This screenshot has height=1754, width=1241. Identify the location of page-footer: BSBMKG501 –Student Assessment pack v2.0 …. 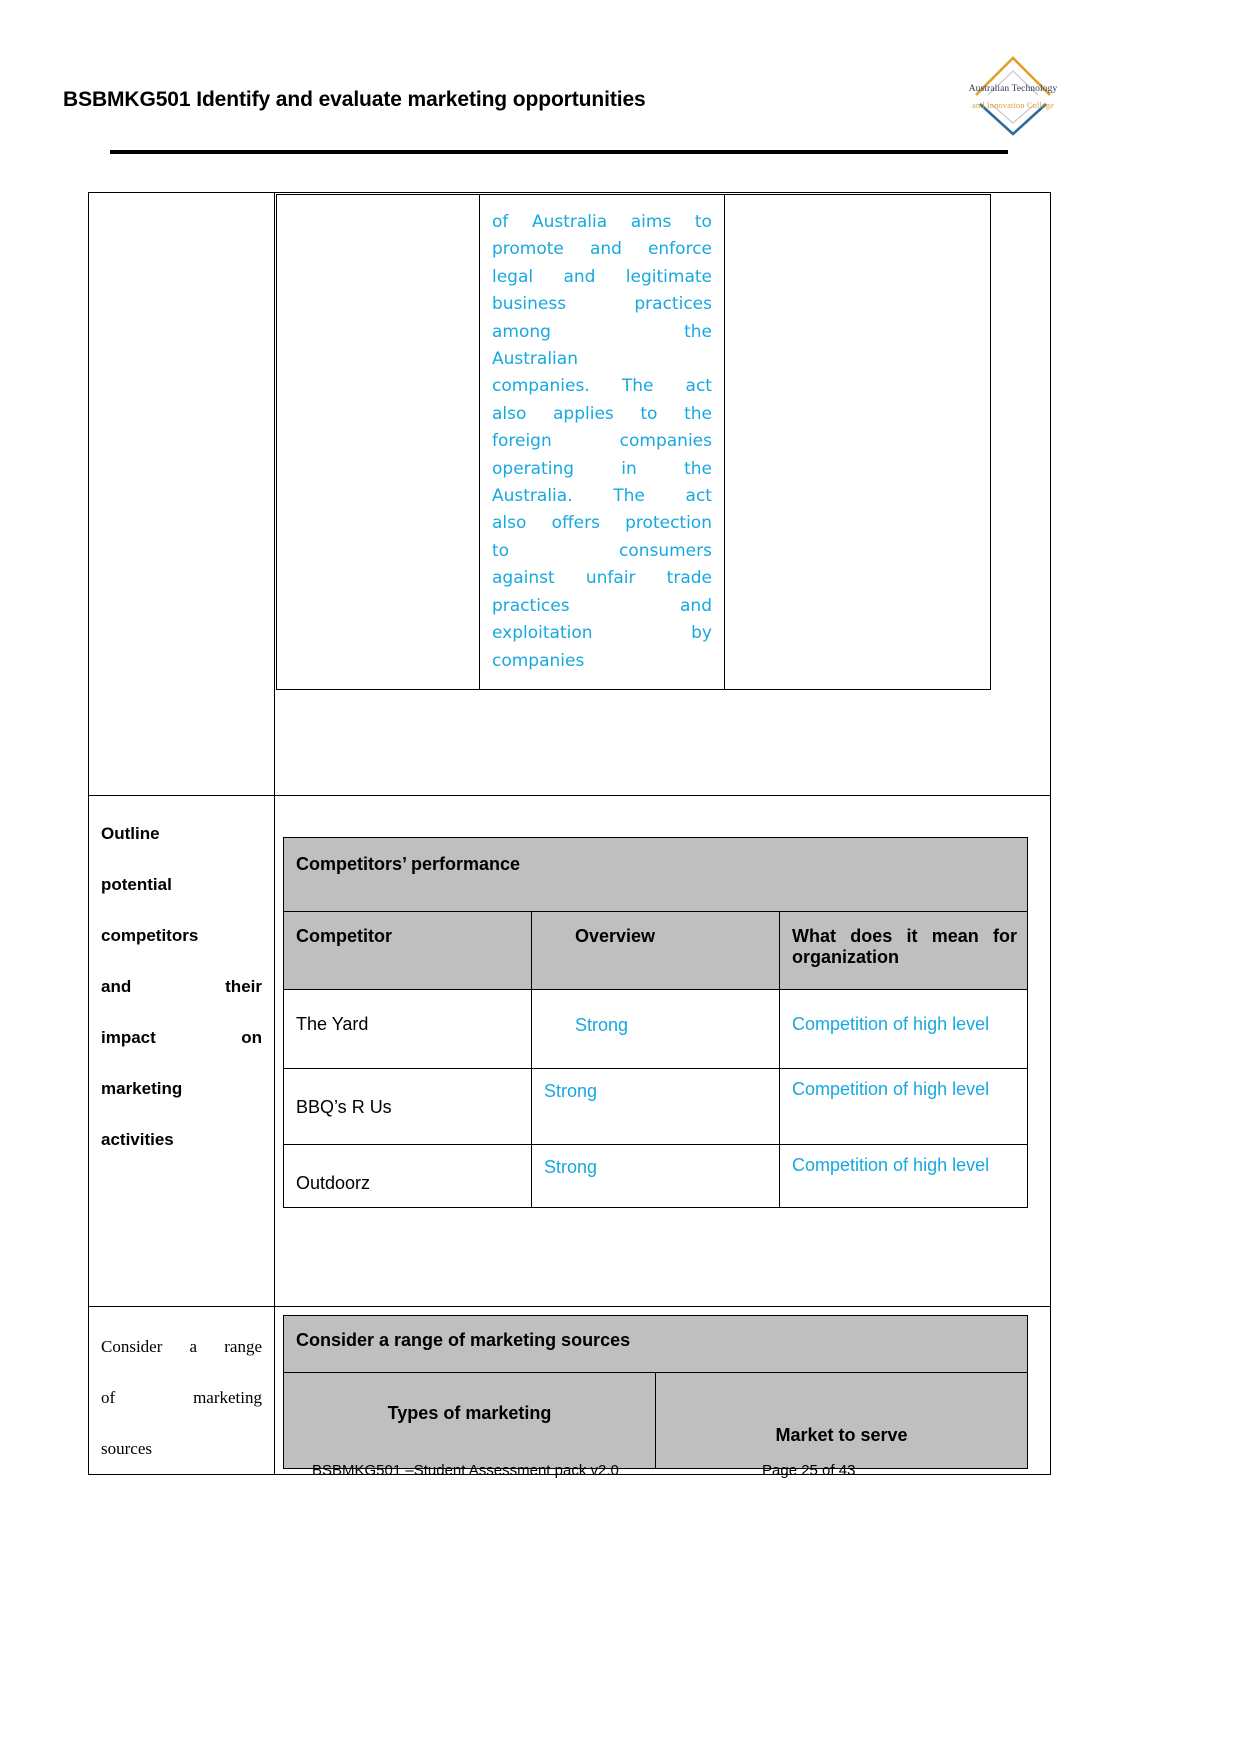
(620, 1482).